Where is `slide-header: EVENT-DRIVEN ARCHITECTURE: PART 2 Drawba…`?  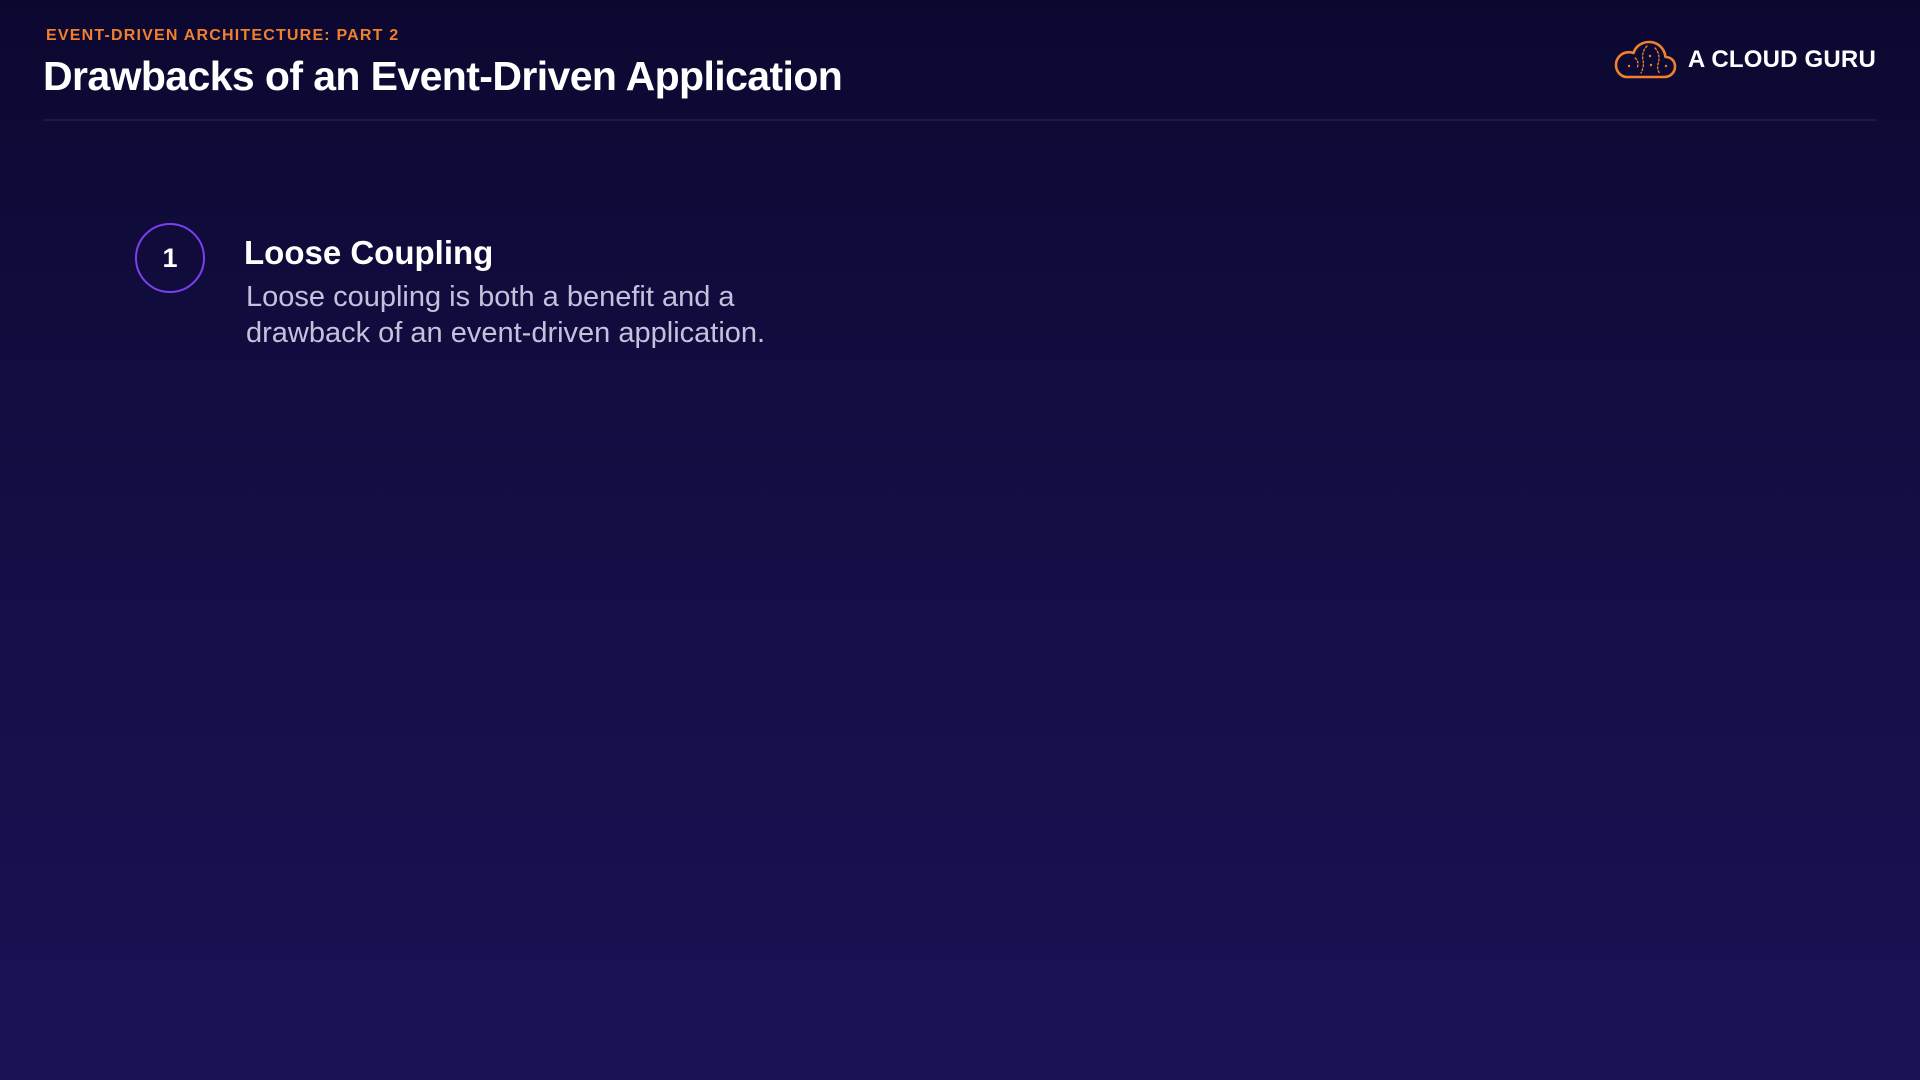
slide-header: EVENT-DRIVEN ARCHITECTURE: PART 2 Drawba… is located at coordinates (443, 64).